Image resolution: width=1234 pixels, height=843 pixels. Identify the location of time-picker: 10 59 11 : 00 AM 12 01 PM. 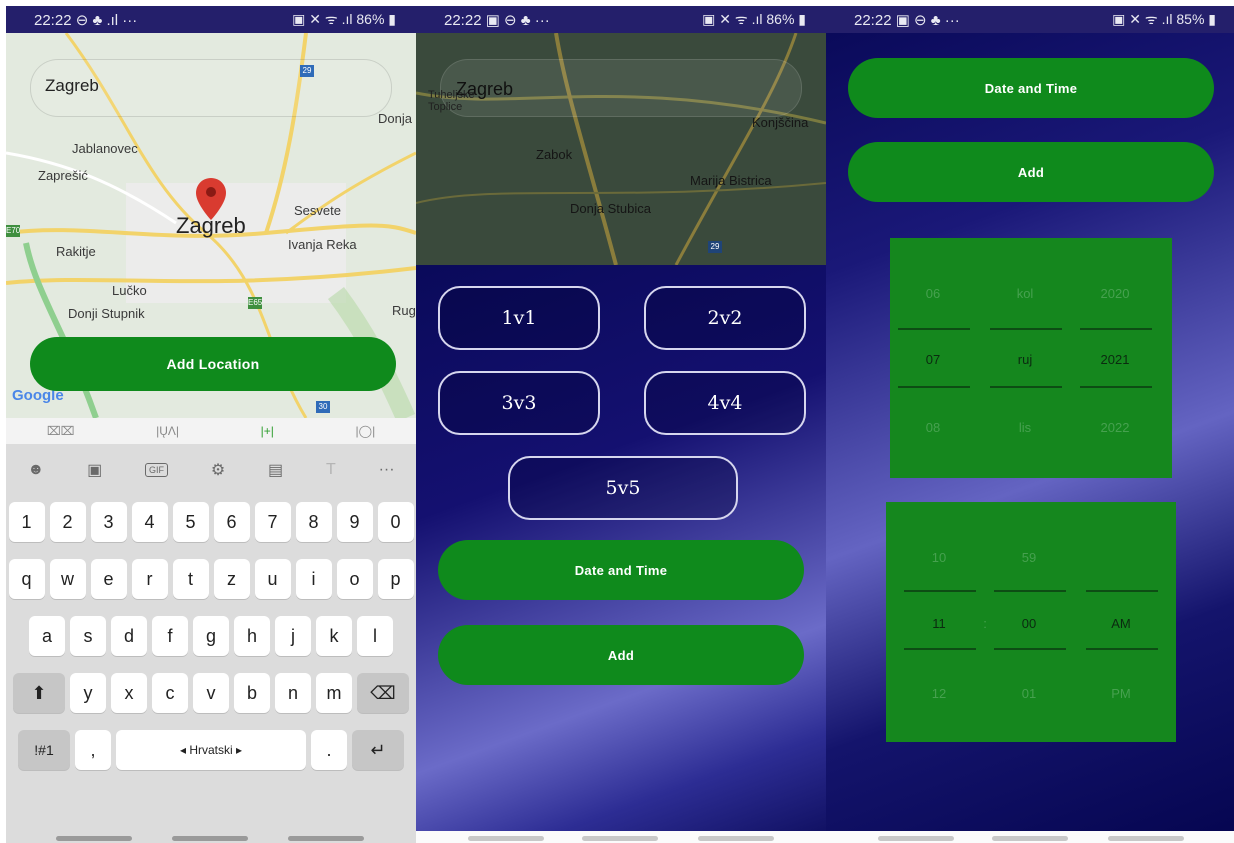
(1031, 622).